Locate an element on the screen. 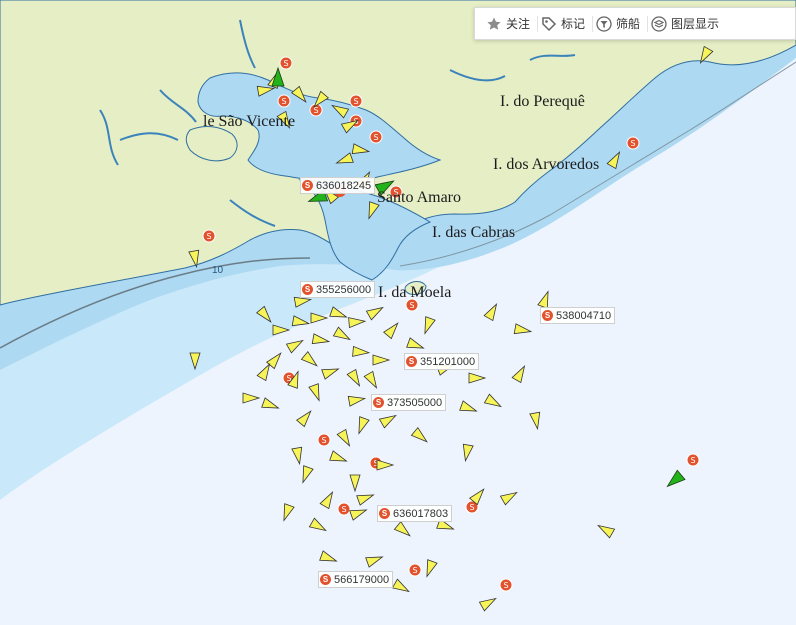 This screenshot has height=625, width=796. vessel-label: S 636017803 is located at coordinates (415, 513).